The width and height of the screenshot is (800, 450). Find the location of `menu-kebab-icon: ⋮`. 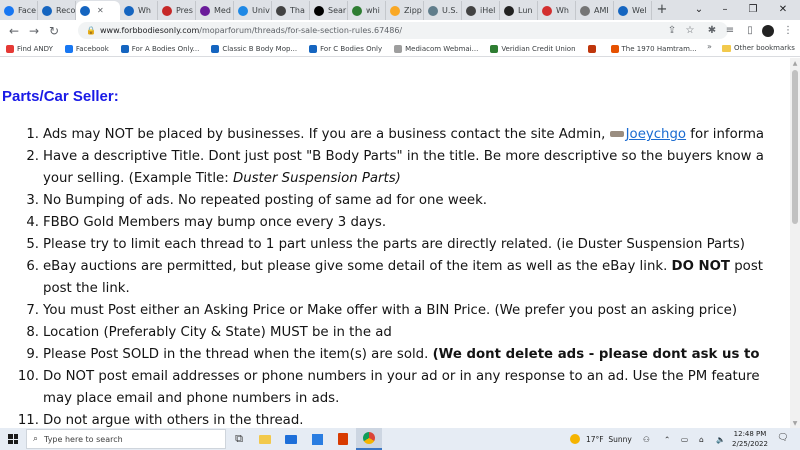

menu-kebab-icon: ⋮ is located at coordinates (788, 31).